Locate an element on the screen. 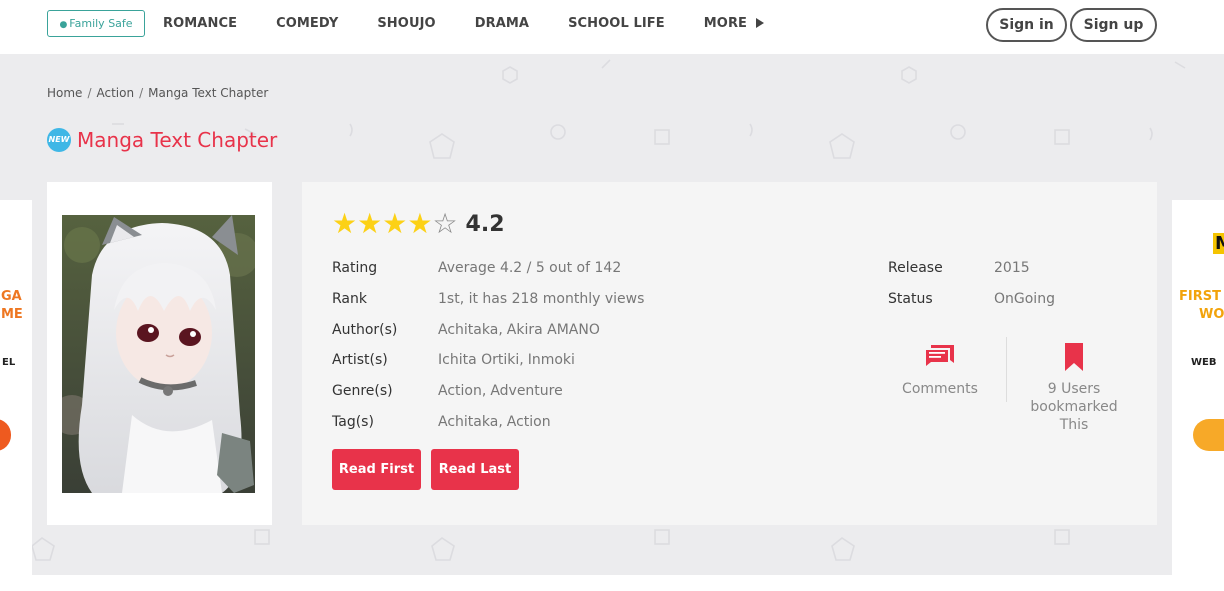 The height and width of the screenshot is (591, 1224). nav-item-drama: DRAMA is located at coordinates (502, 23).